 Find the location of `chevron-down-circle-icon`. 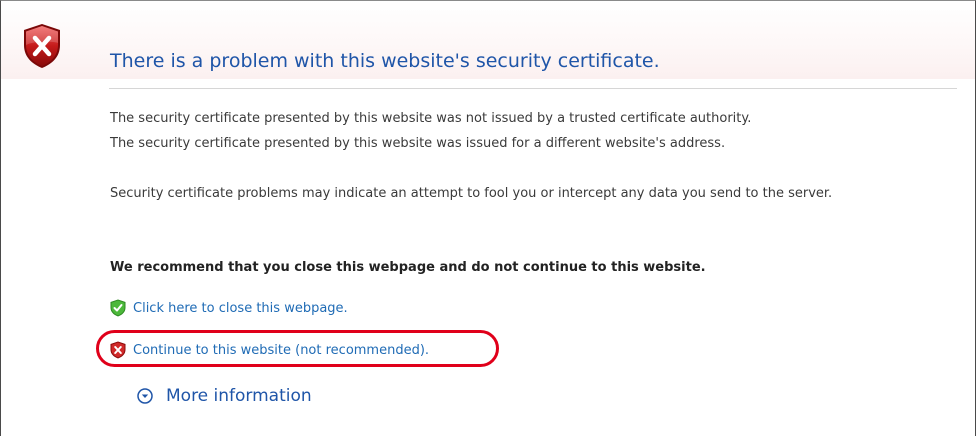

chevron-down-circle-icon is located at coordinates (145, 396).